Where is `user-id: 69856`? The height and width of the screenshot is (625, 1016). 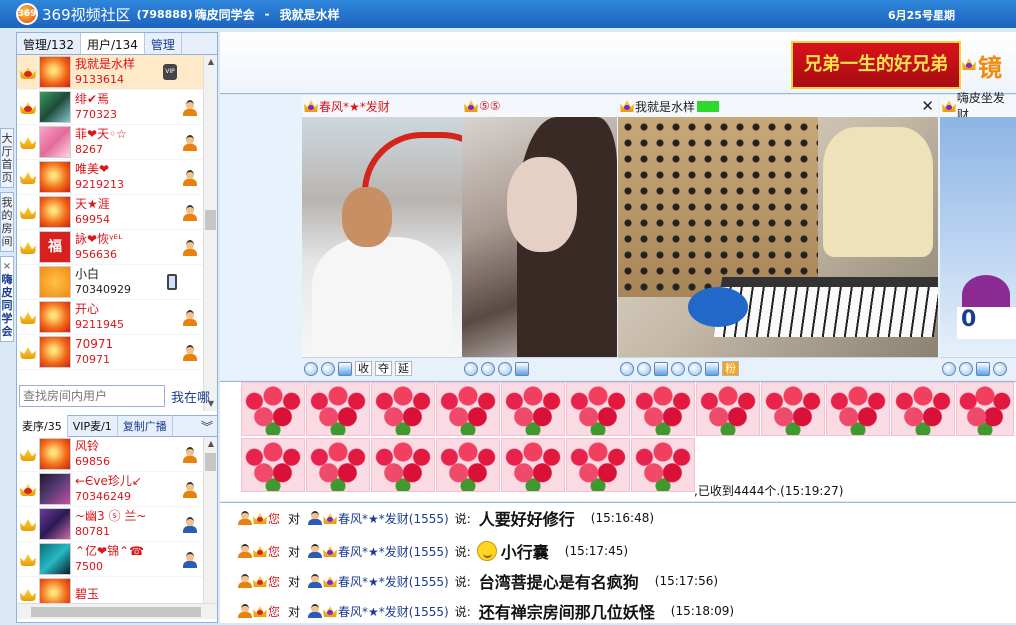
user-id: 69856 is located at coordinates (92, 461).